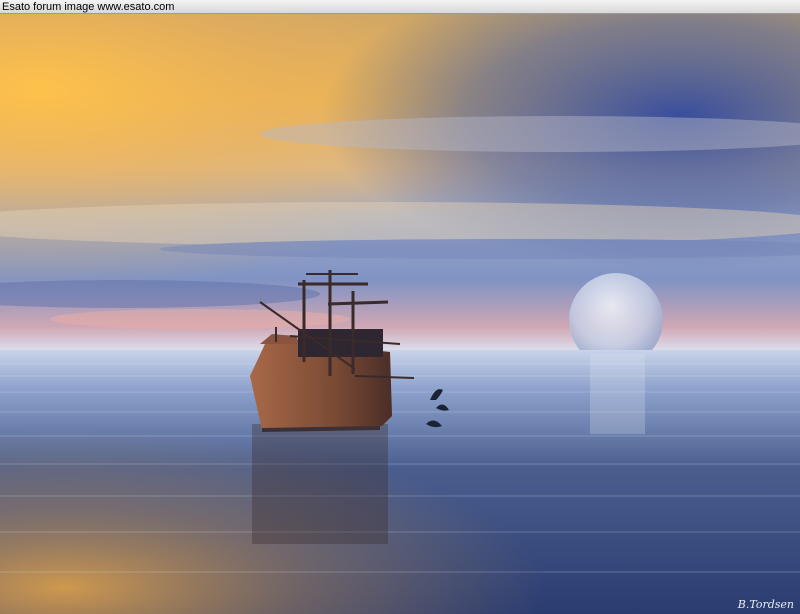 The height and width of the screenshot is (614, 800). Describe the element at coordinates (765, 604) in the screenshot. I see `artist-signature: B.Tordsen` at that location.